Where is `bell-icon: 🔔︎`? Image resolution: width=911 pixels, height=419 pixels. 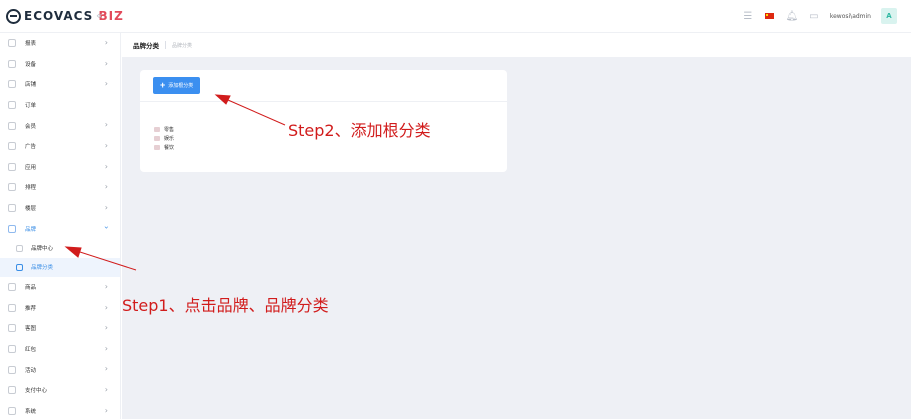
bell-icon: 🔔︎ is located at coordinates (792, 16).